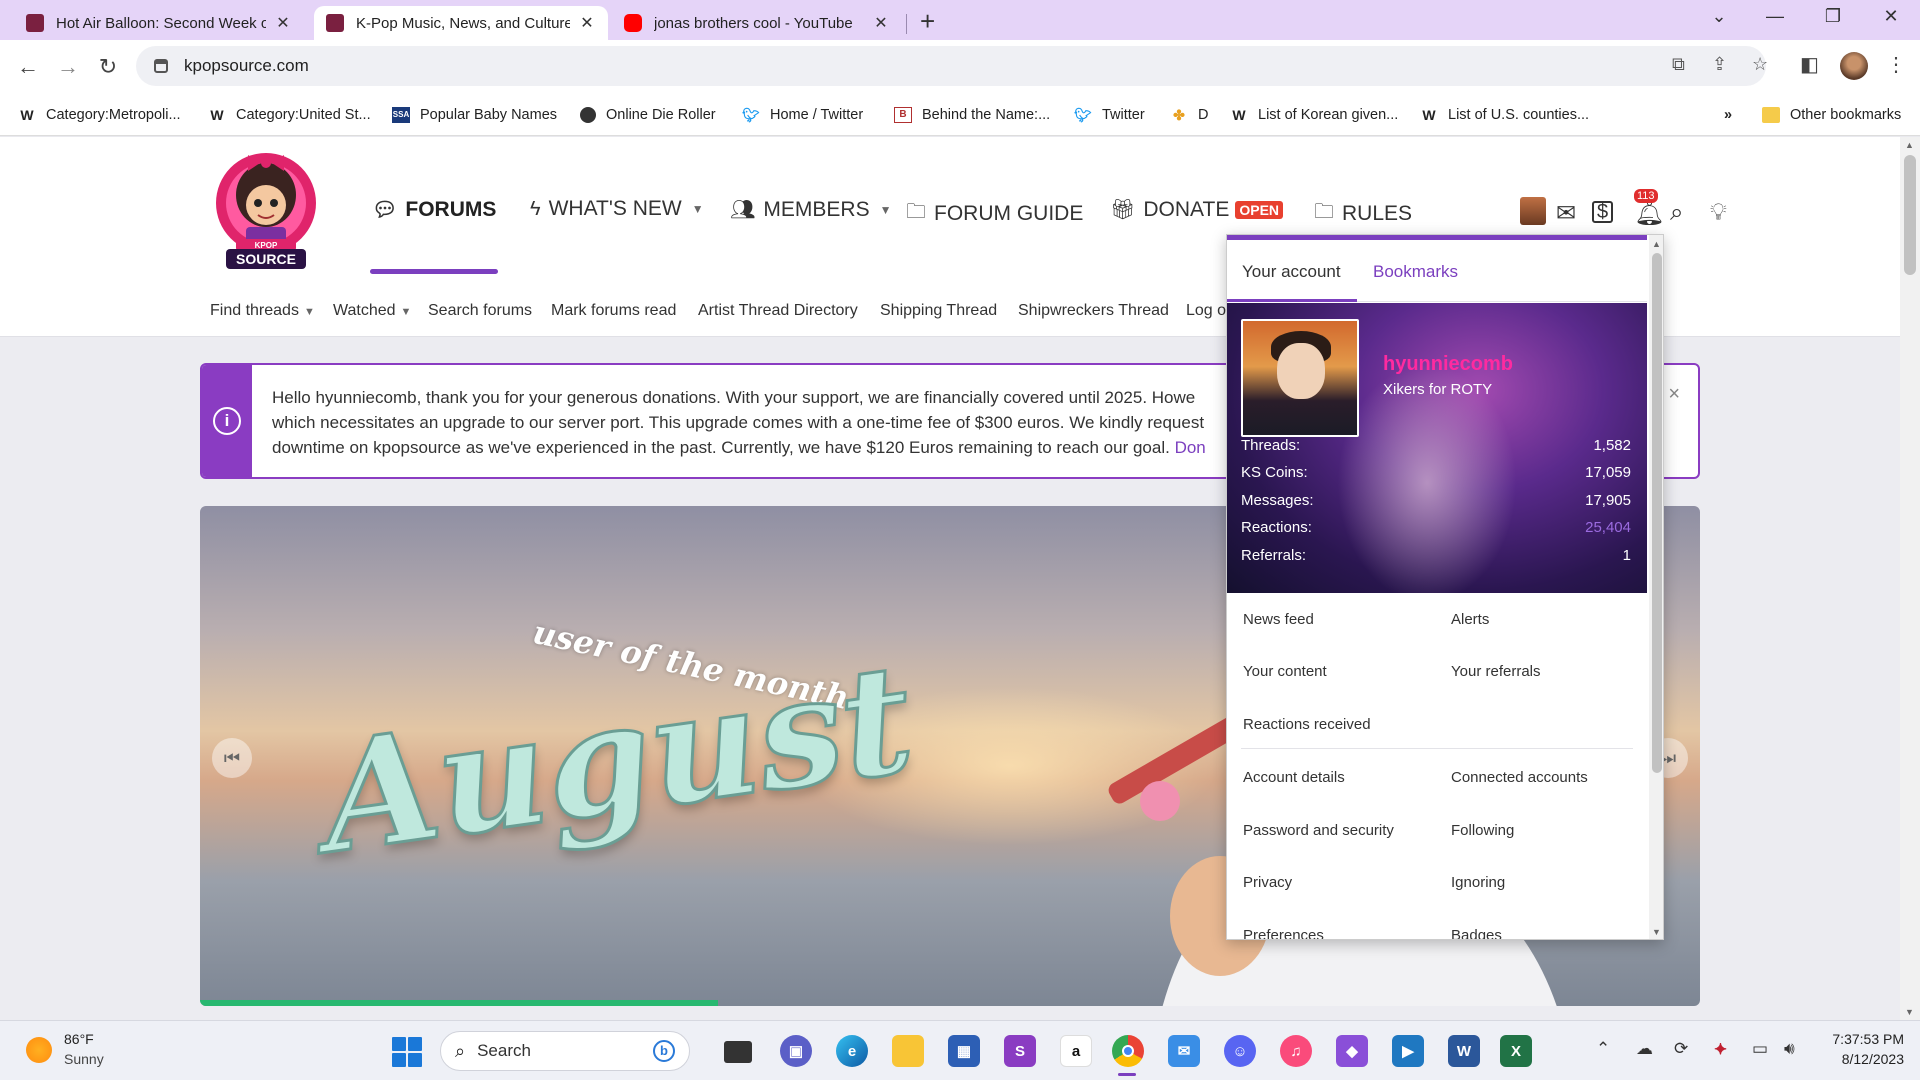 The width and height of the screenshot is (1920, 1080). What do you see at coordinates (1352, 1051) in the screenshot?
I see `game-app-icon: ◆` at bounding box center [1352, 1051].